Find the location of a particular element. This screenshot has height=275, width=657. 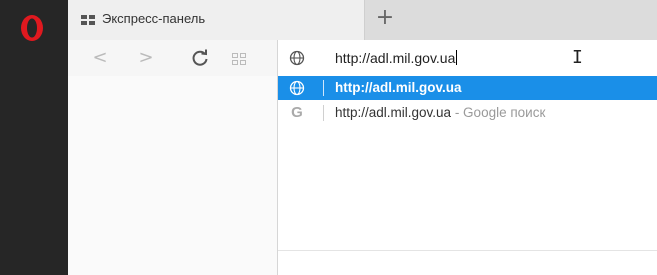

tab-title: Экспресс-панель is located at coordinates (154, 18).